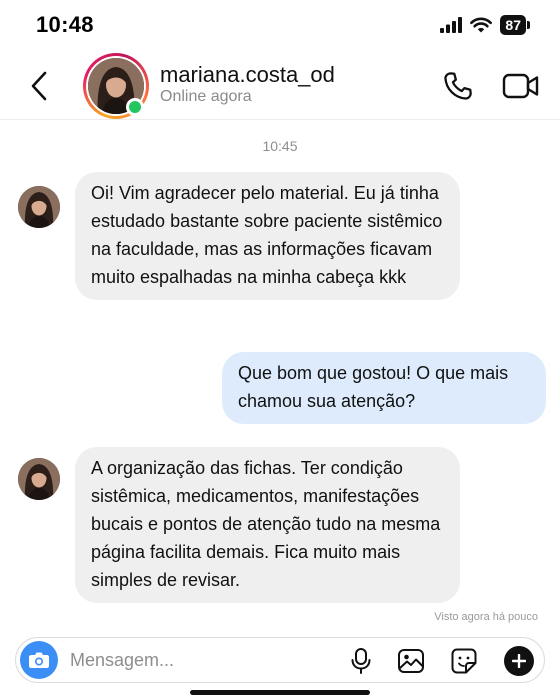 The width and height of the screenshot is (560, 700). What do you see at coordinates (486, 617) in the screenshot?
I see `seen-indicator: Visto agora há pouco` at bounding box center [486, 617].